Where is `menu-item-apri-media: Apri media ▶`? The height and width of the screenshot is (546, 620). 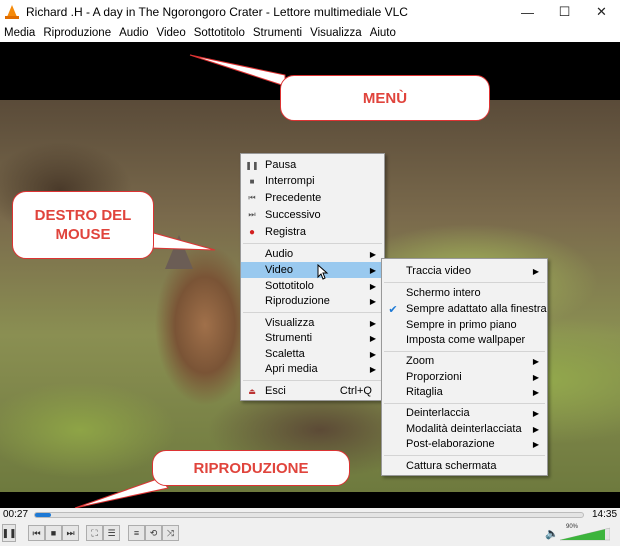
menu-item-apri-media: Apri media ▶ is located at coordinates (312, 369).